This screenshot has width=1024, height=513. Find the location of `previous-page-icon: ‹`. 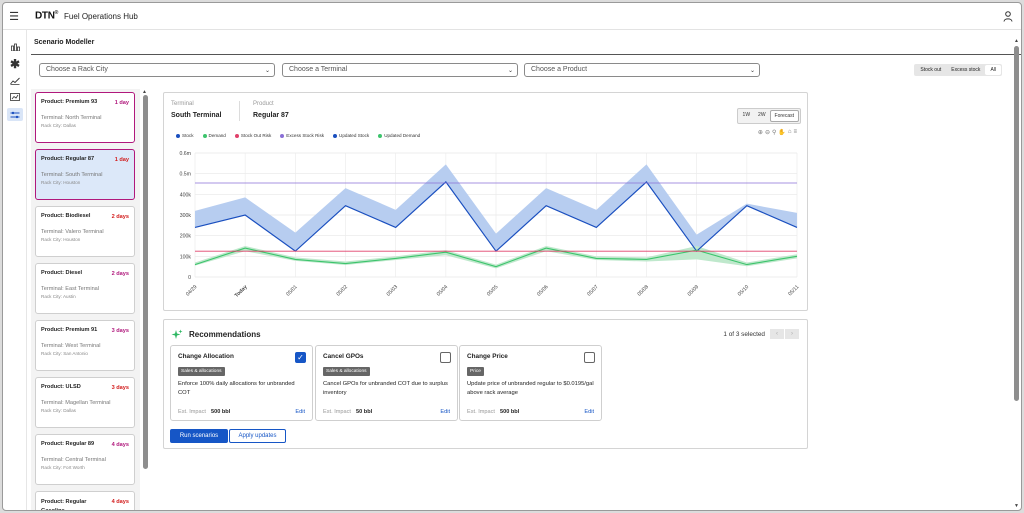

previous-page-icon: ‹ is located at coordinates (777, 334).